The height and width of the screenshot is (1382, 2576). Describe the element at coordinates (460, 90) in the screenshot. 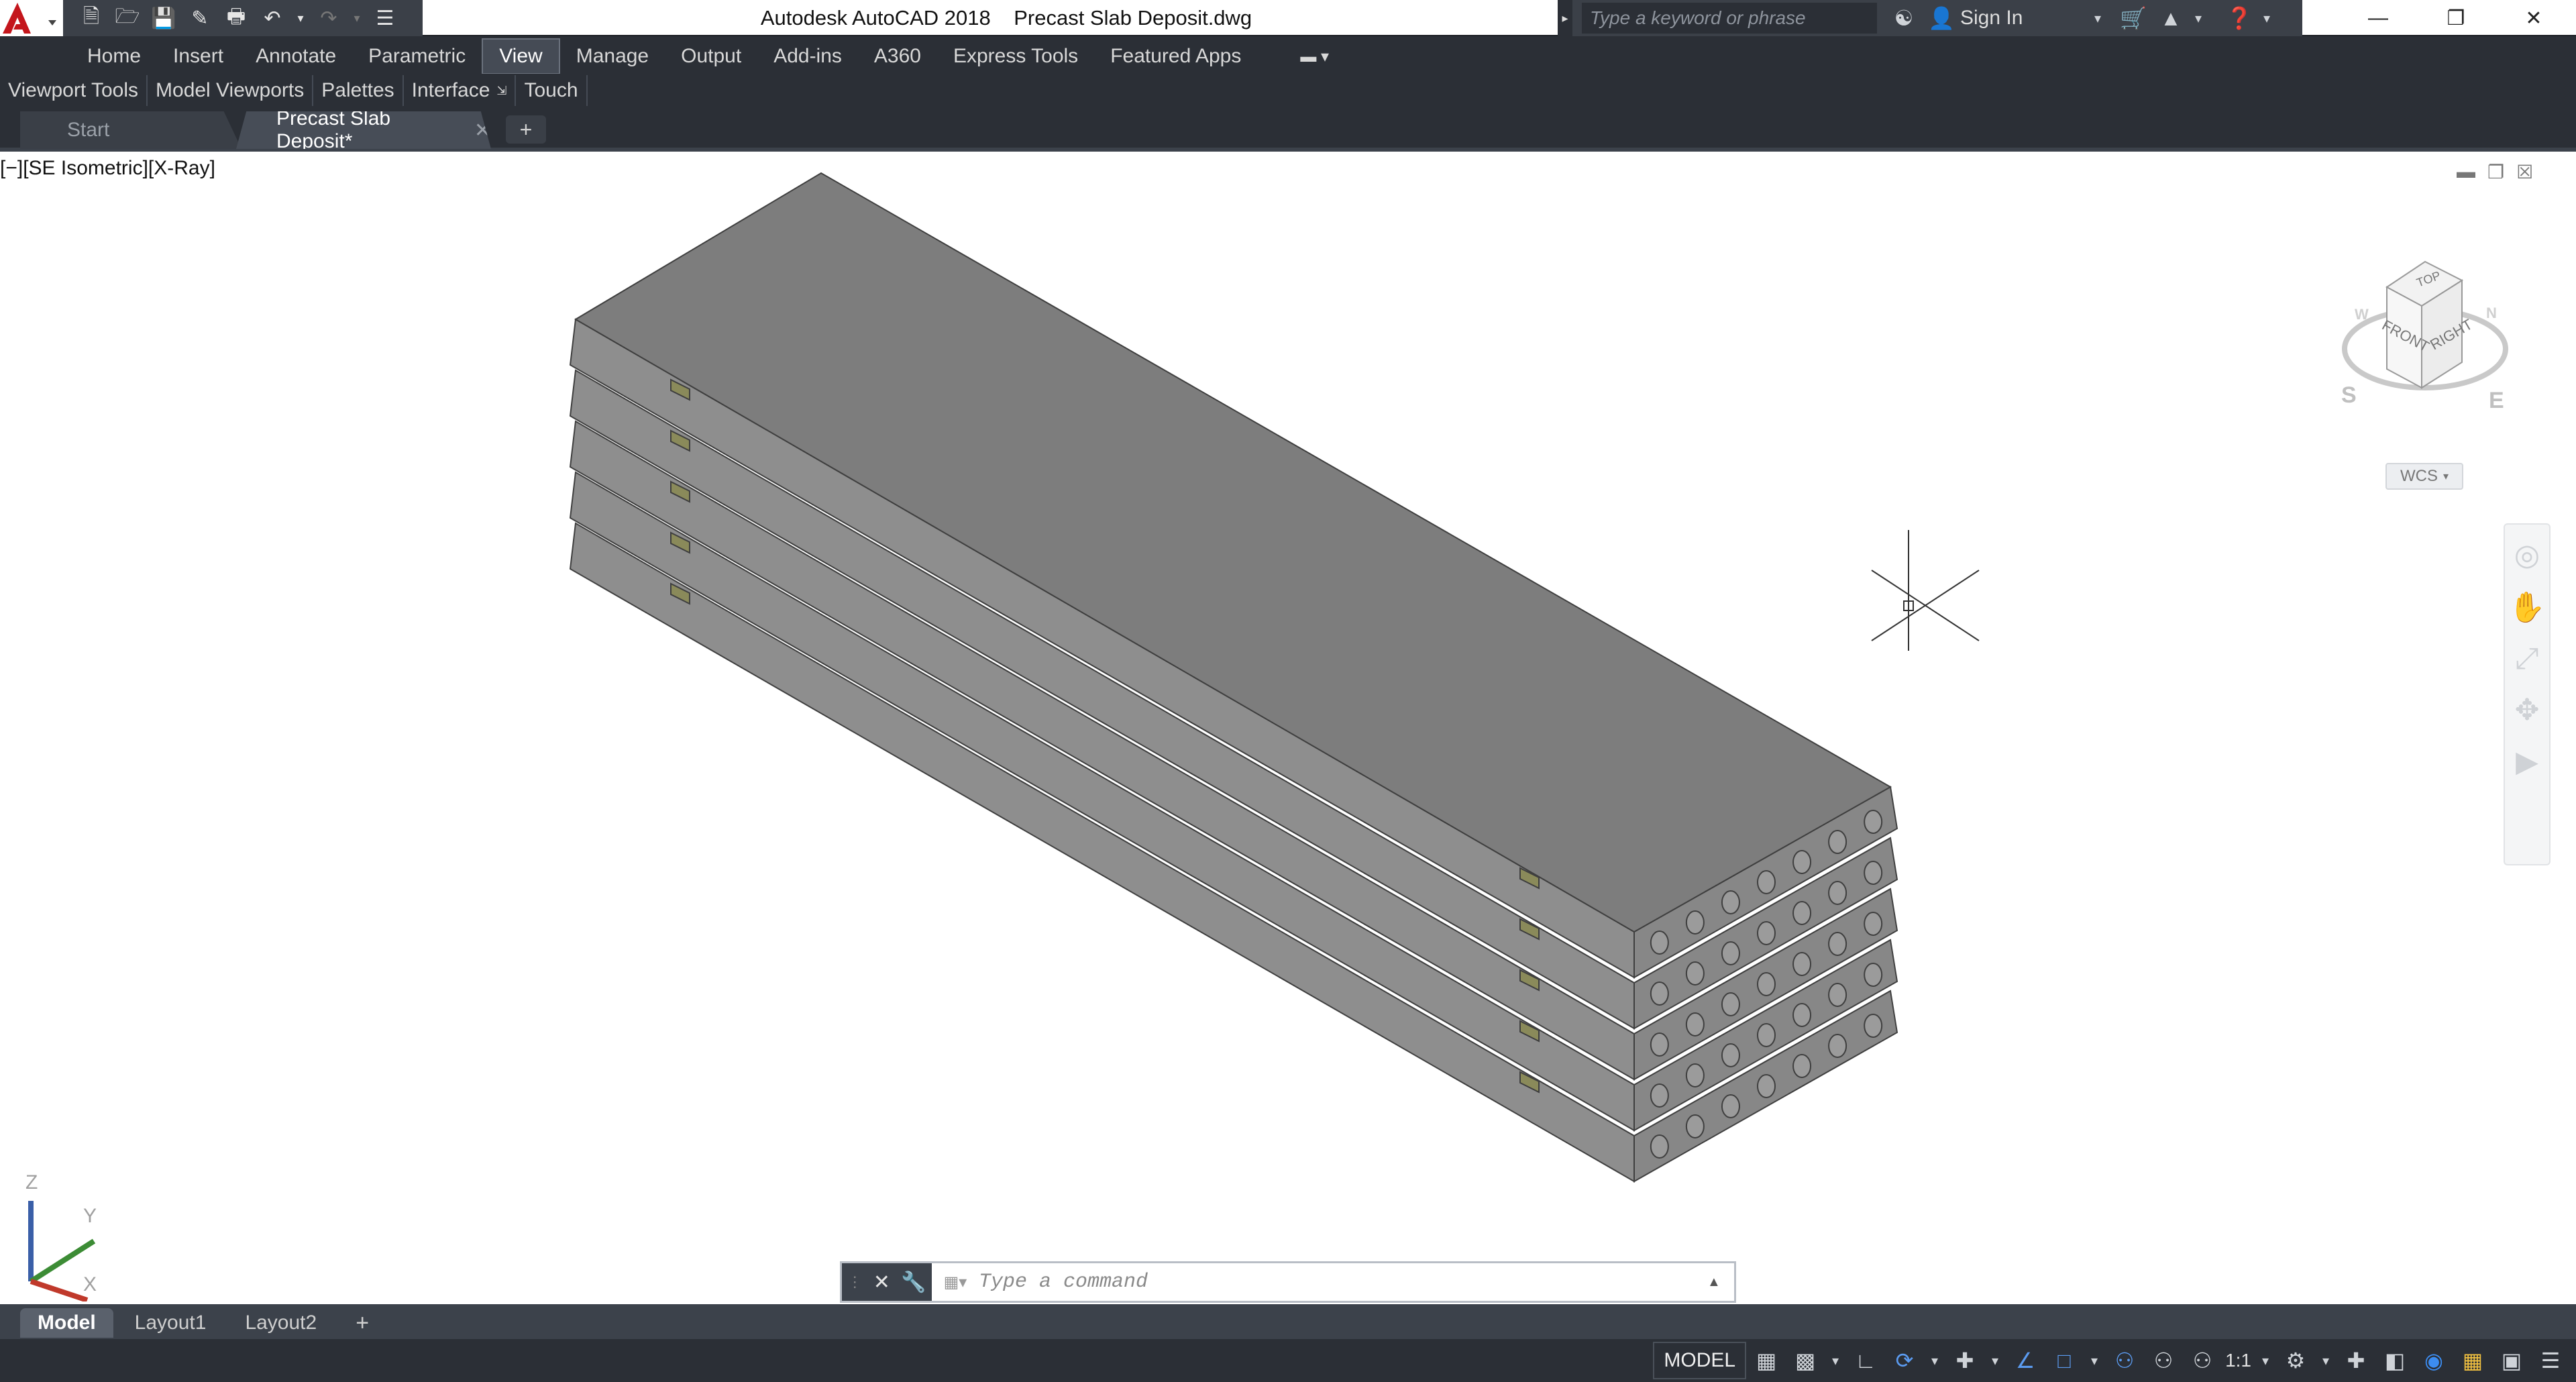

I see `panel-interface: Interface ⇲` at that location.